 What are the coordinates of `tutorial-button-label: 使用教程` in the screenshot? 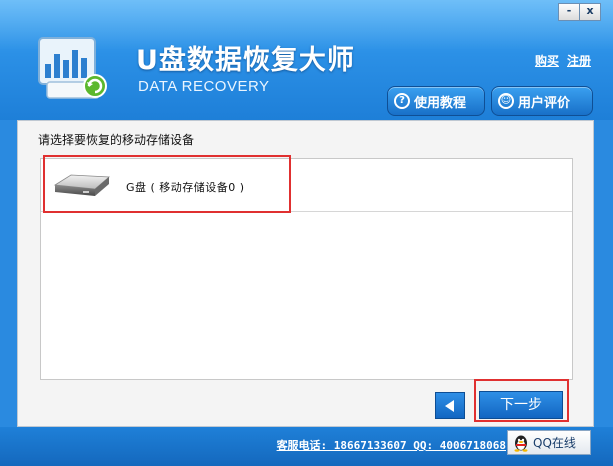 It's located at (440, 103).